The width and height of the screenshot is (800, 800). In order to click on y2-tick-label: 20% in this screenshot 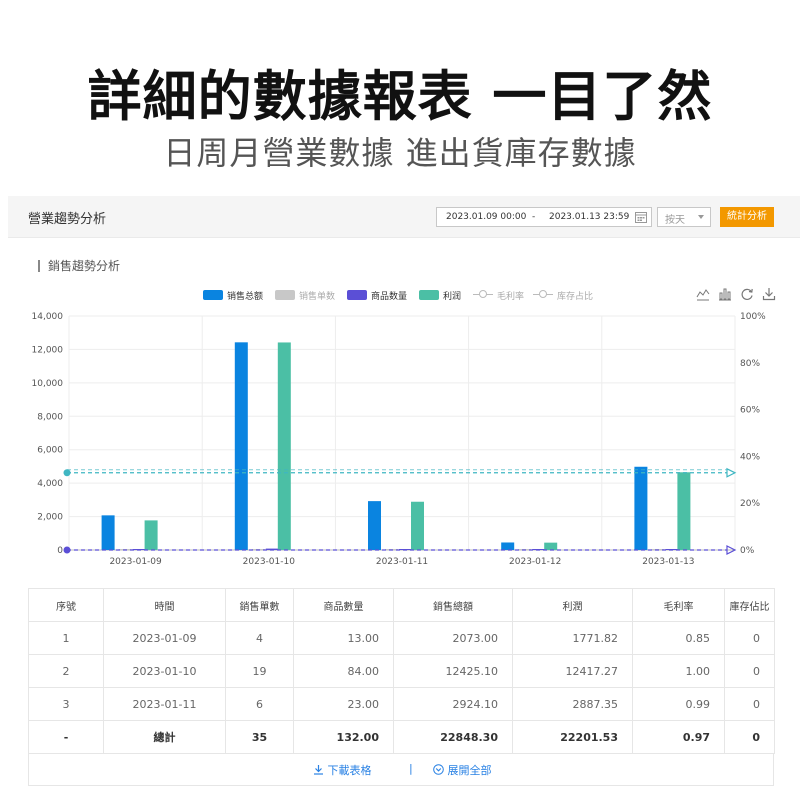, I will do `click(750, 504)`.